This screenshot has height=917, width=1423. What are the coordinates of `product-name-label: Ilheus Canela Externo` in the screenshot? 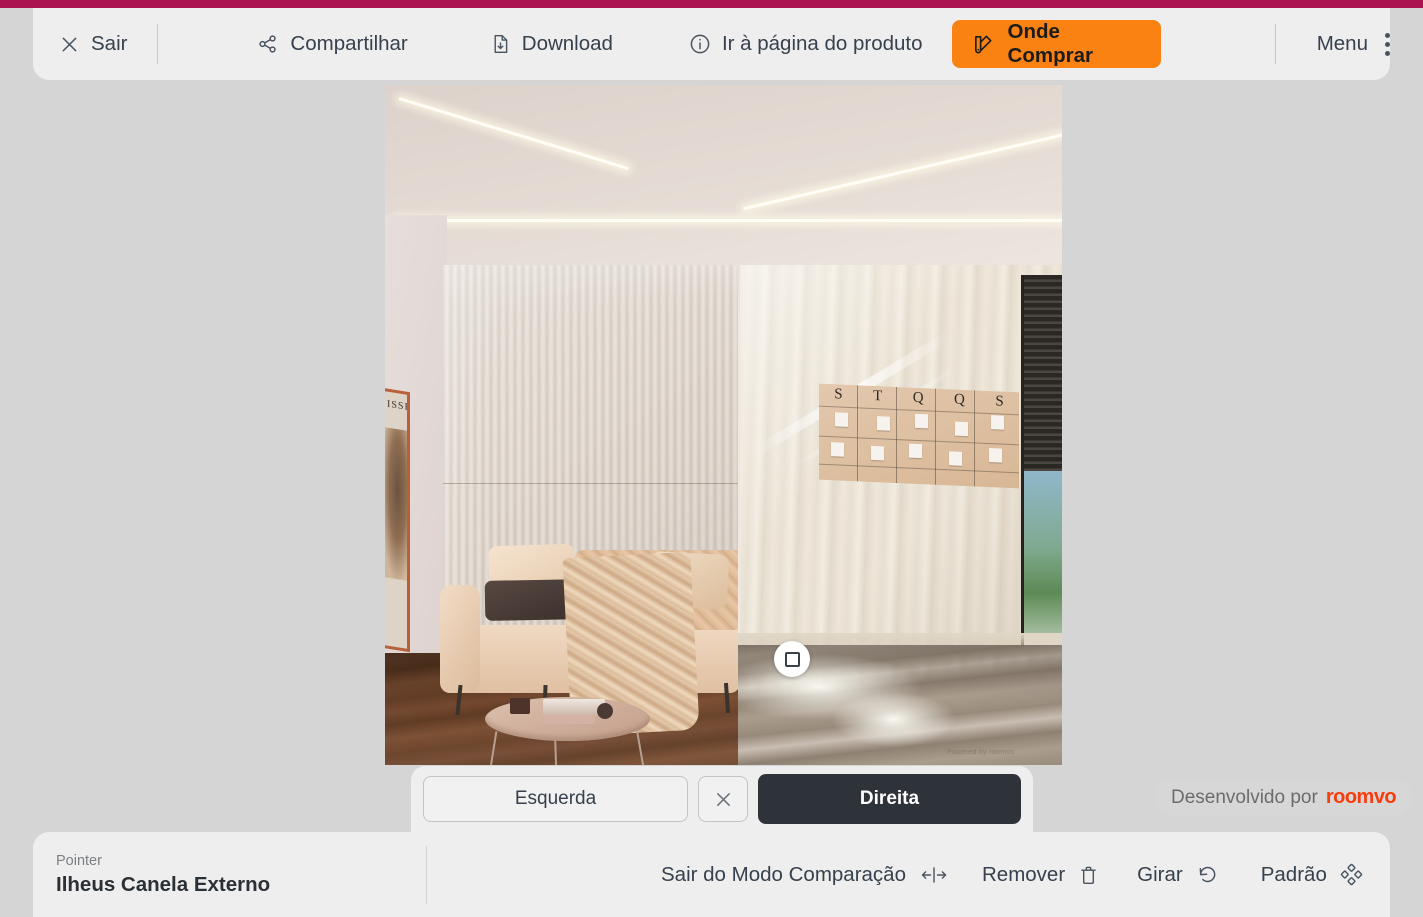 It's located at (163, 884).